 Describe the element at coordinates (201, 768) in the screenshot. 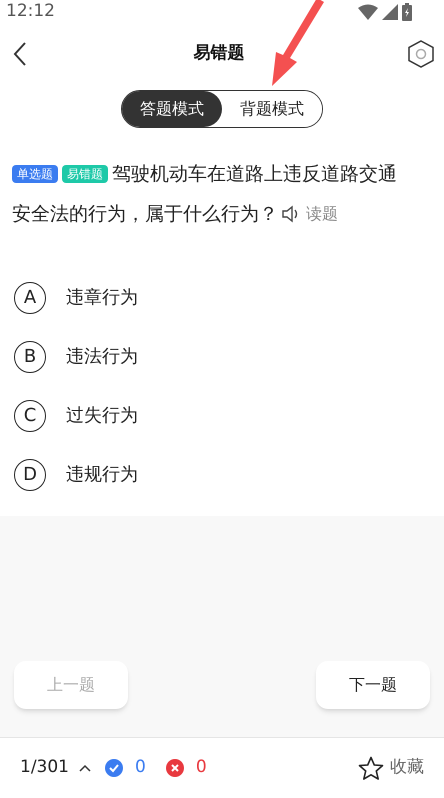

I see `wrong-count: 0` at that location.